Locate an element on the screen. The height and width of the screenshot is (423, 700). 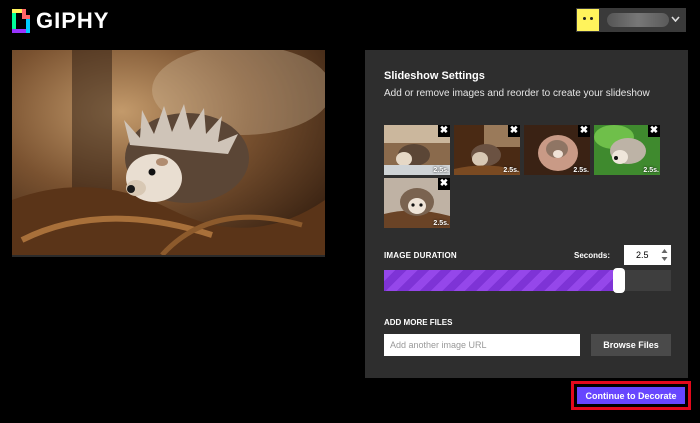
username is located at coordinates (638, 20).